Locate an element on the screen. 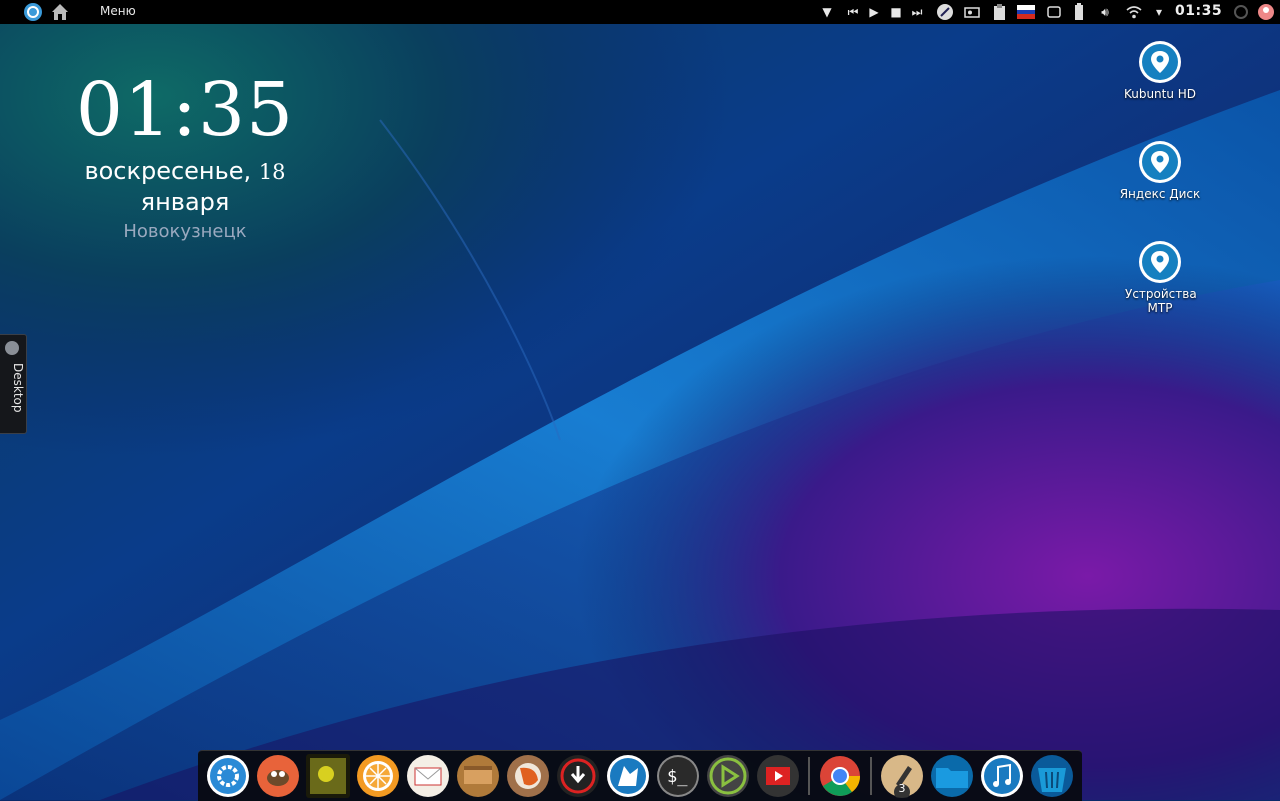 The image size is (1280, 801). mail-envelope-icon is located at coordinates (428, 776).